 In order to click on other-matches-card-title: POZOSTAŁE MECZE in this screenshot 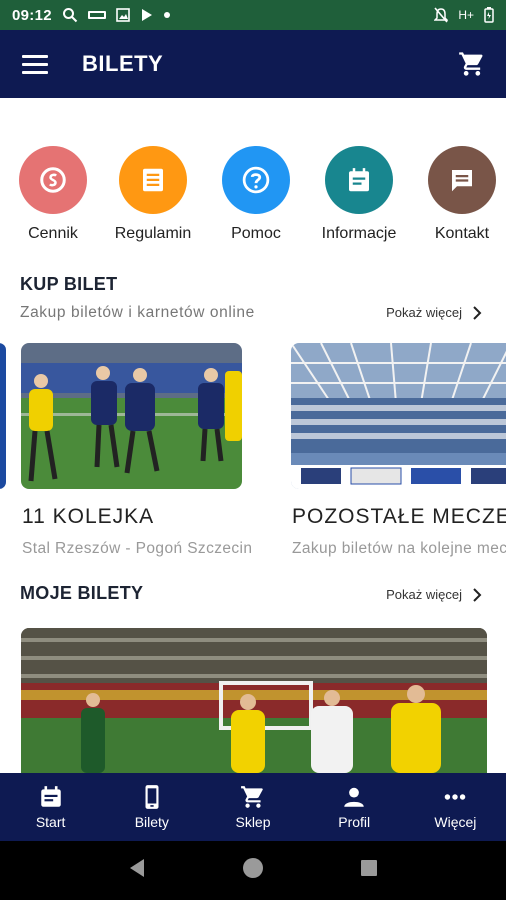, I will do `click(399, 517)`.